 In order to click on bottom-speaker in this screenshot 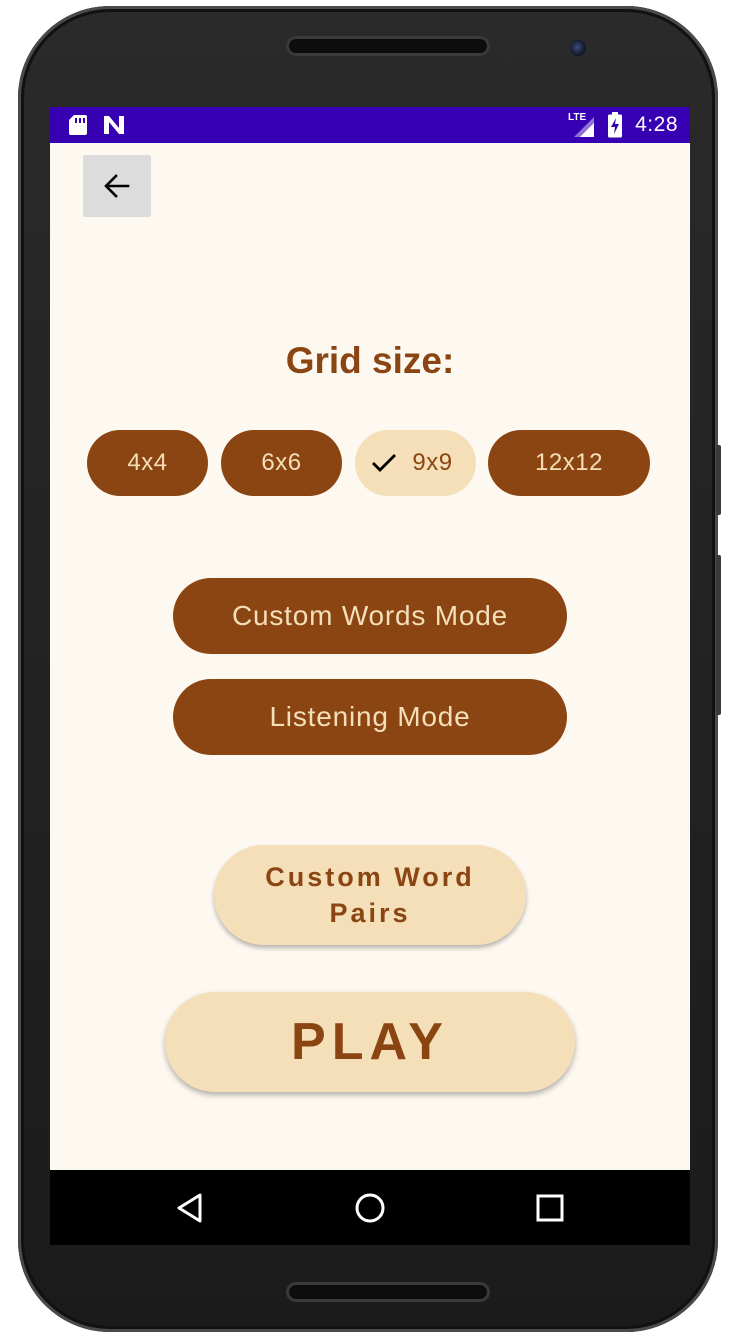, I will do `click(388, 1292)`.